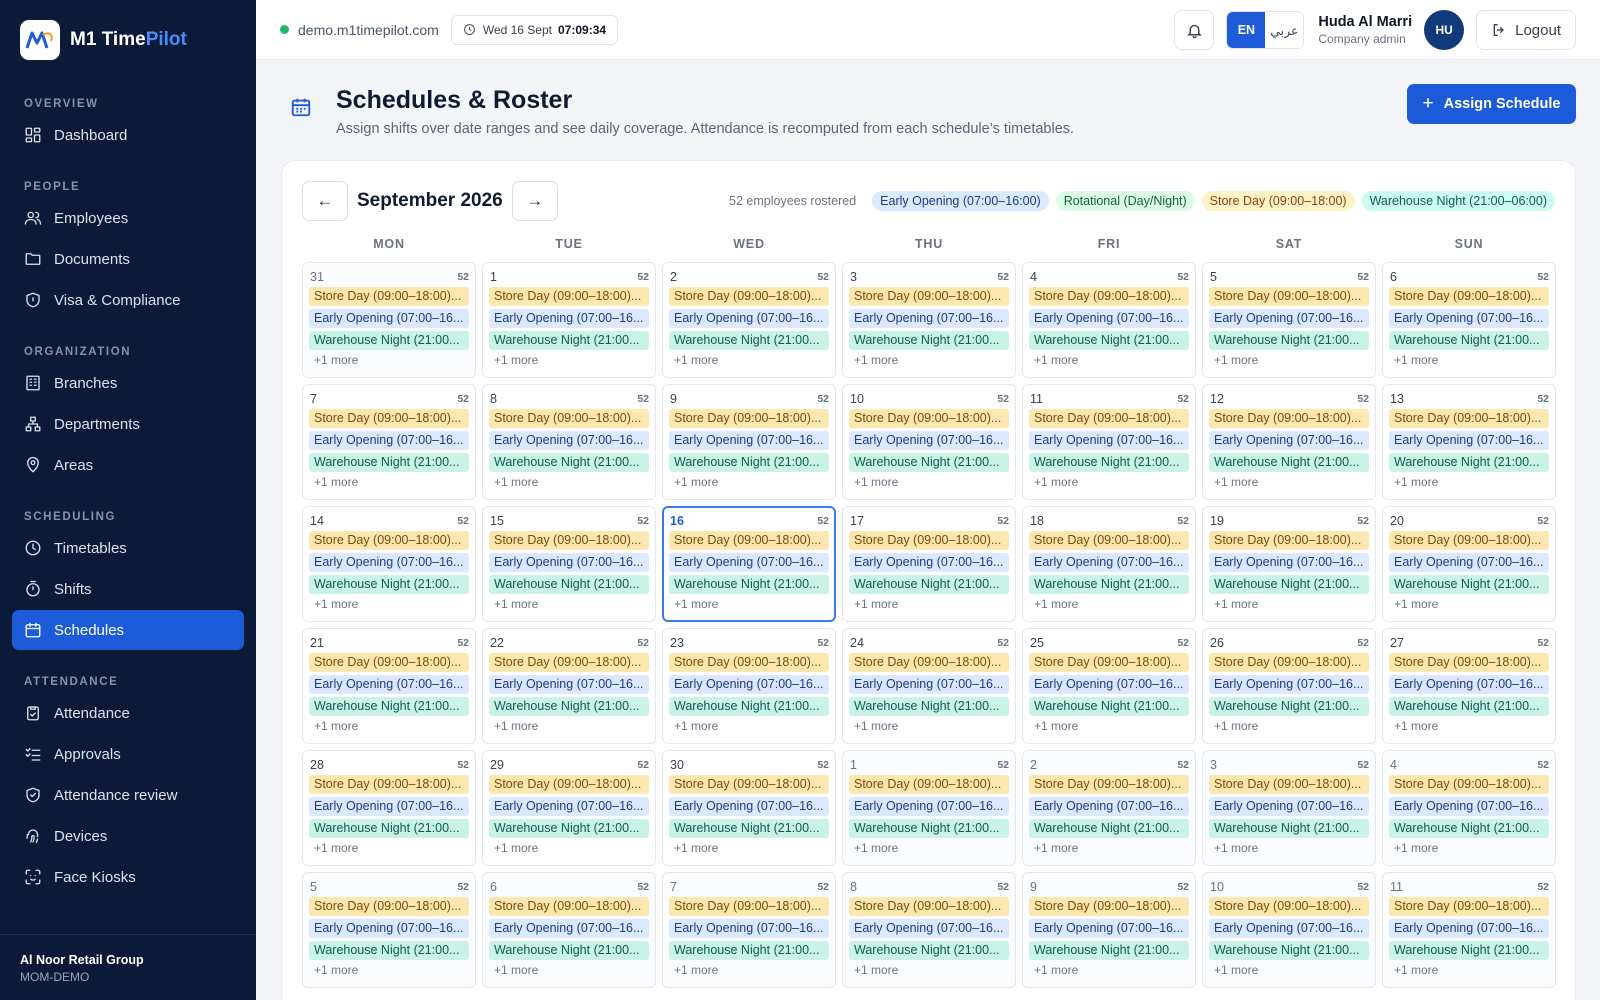 This screenshot has width=1600, height=1000. Describe the element at coordinates (128, 548) in the screenshot. I see `sidebar-item-timetables: Timetables` at that location.